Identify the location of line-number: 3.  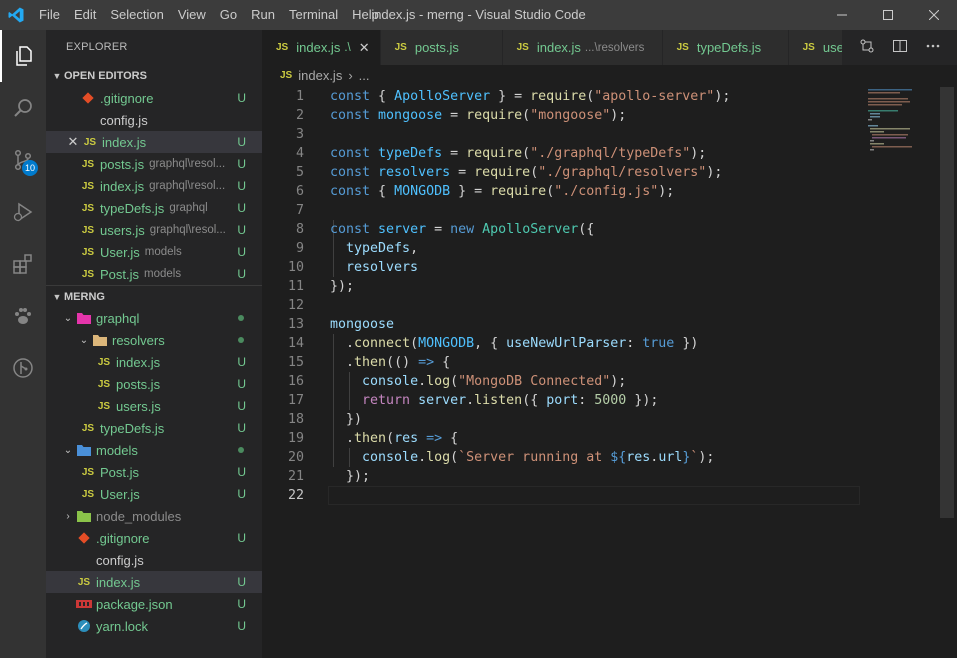
(299, 134).